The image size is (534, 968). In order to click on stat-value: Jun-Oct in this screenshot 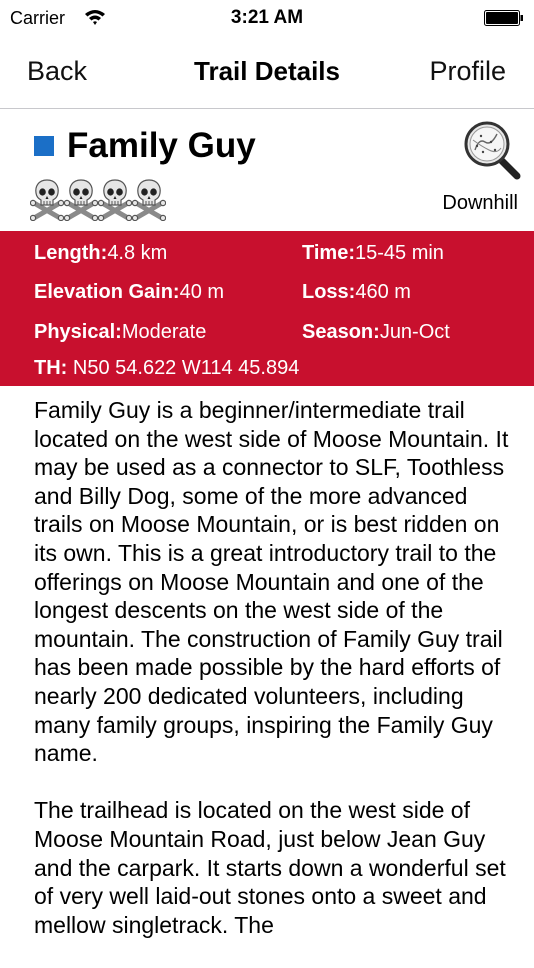, I will do `click(414, 332)`.